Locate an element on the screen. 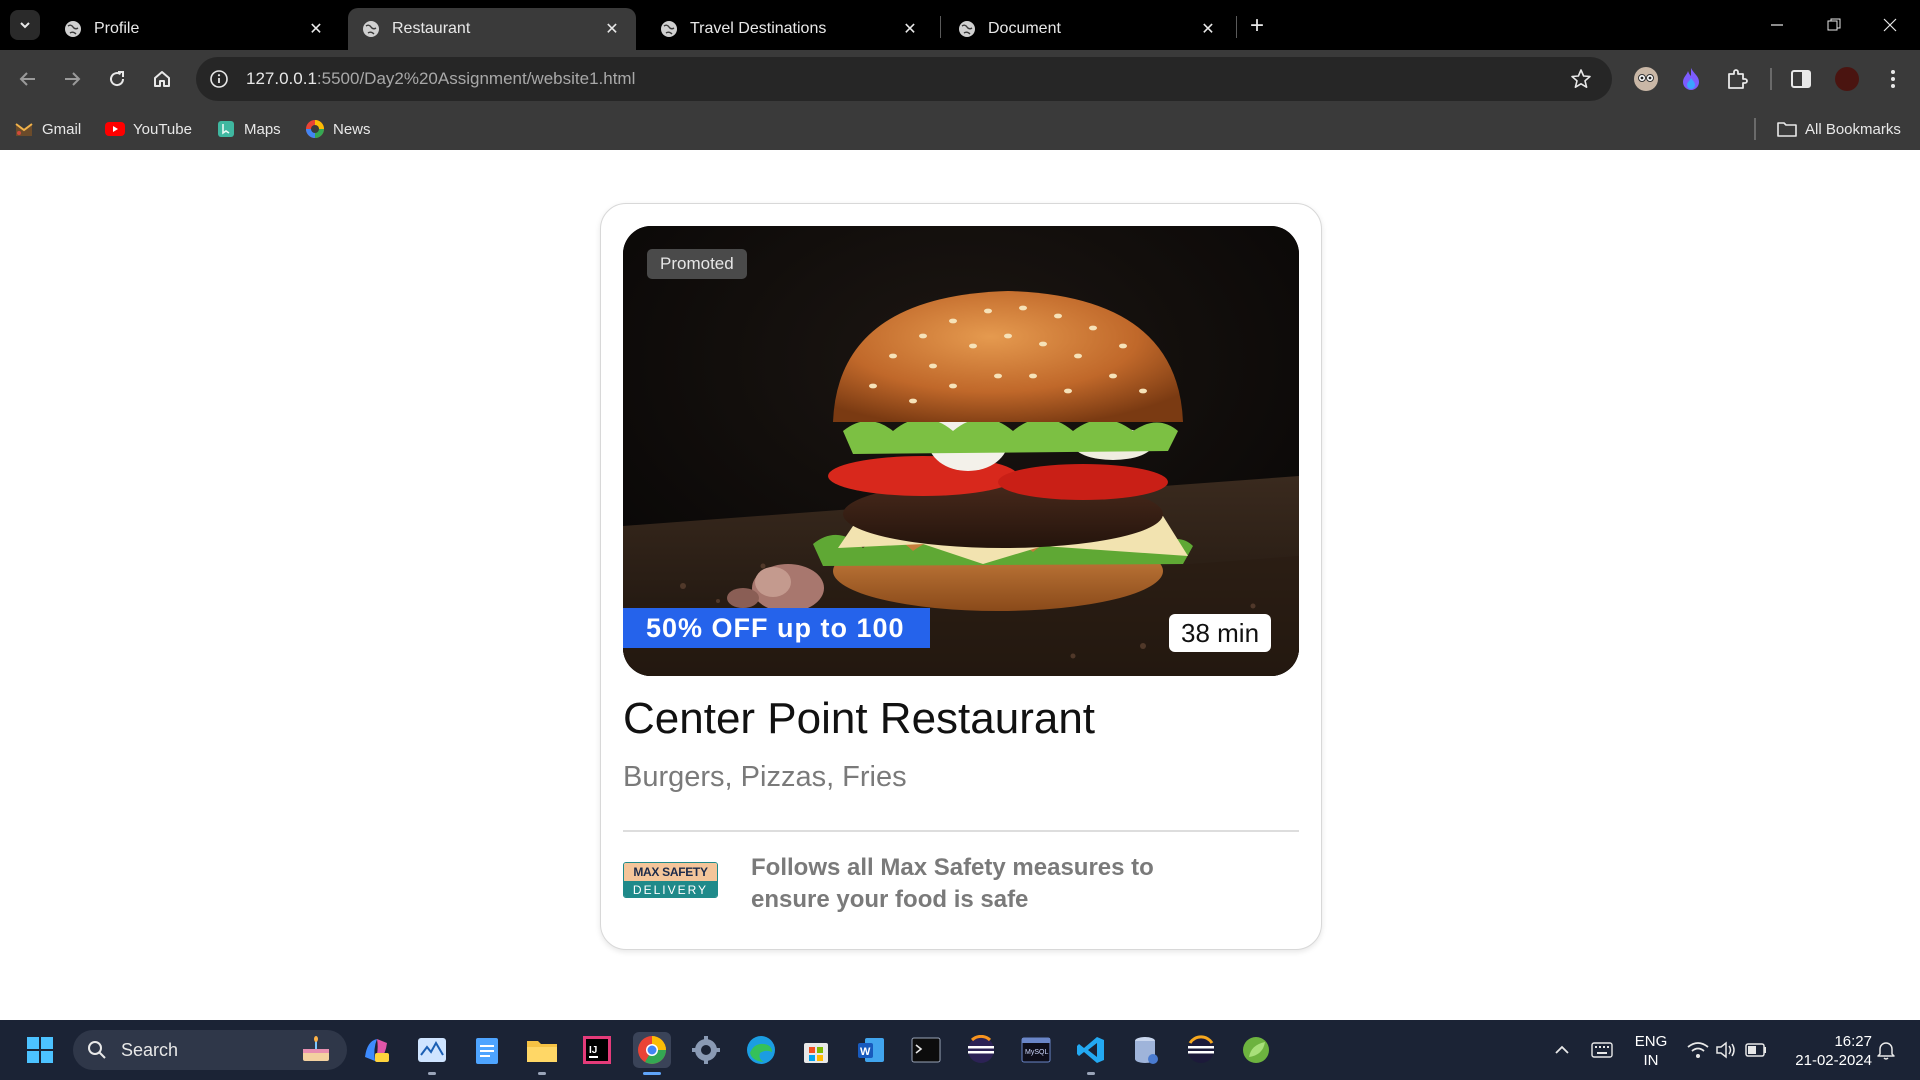 The width and height of the screenshot is (1920, 1080). intellij-icon: IJ is located at coordinates (597, 1050).